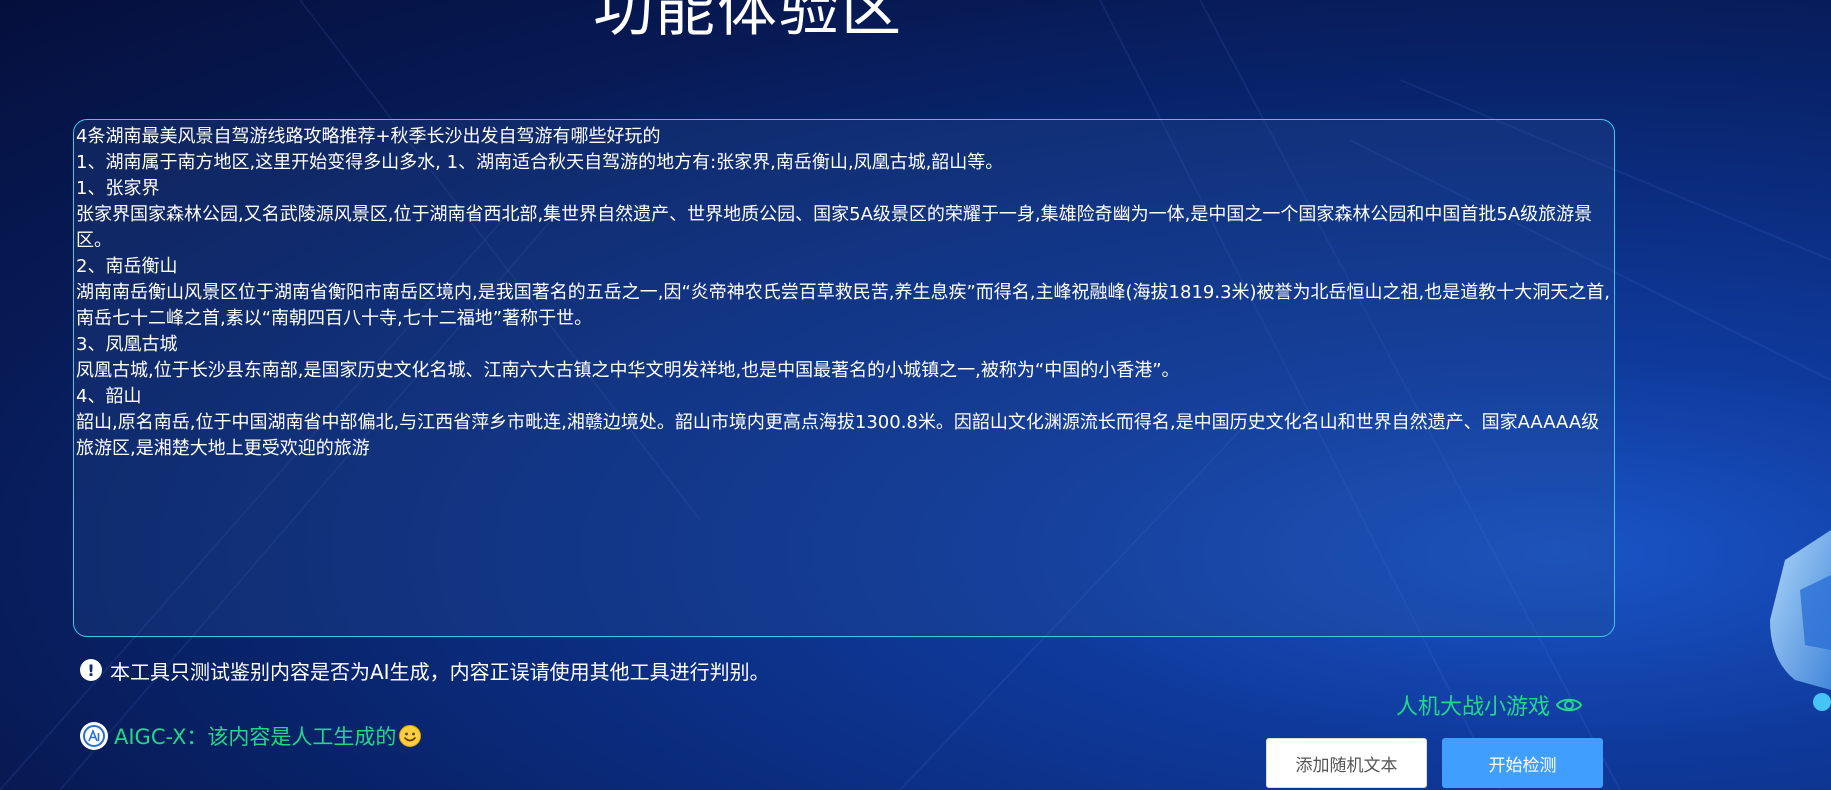 This screenshot has height=790, width=1831. Describe the element at coordinates (255, 737) in the screenshot. I see `result-text: AIGC-X：该内容是人工生成的` at that location.